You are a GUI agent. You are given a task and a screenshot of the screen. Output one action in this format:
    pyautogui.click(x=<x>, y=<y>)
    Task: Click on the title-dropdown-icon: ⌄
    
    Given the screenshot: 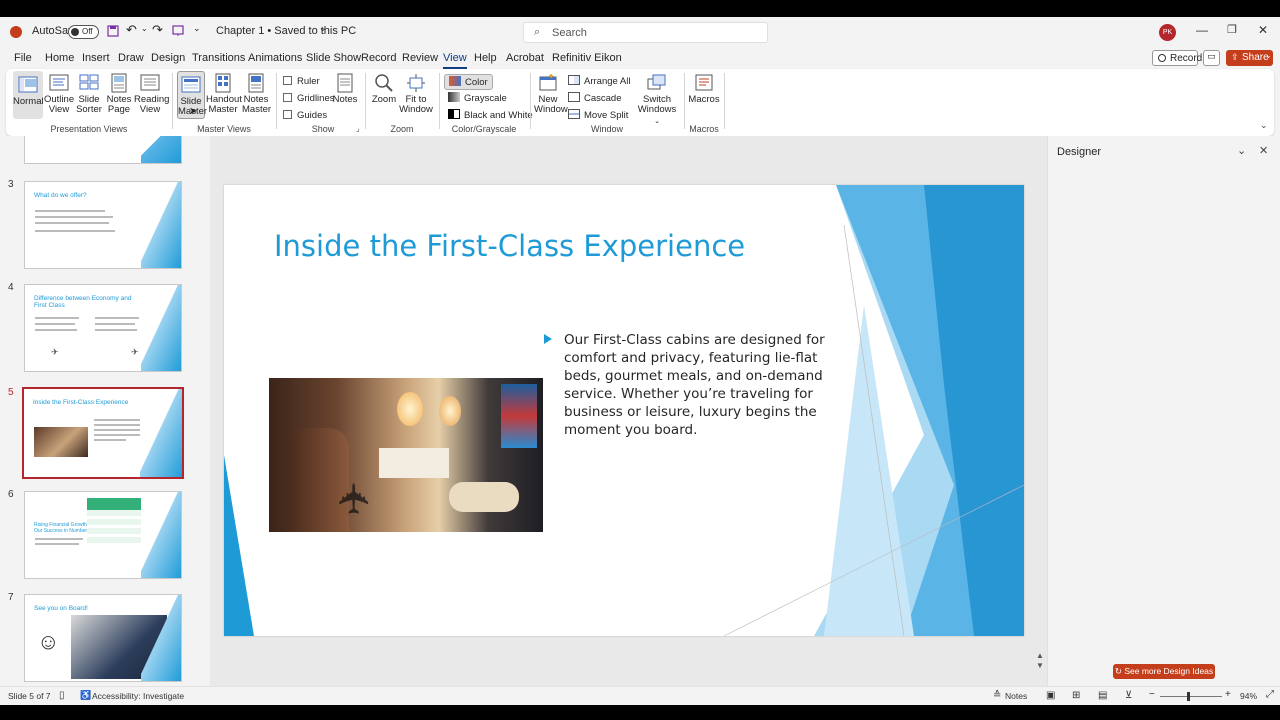 What is the action you would take?
    pyautogui.click(x=323, y=28)
    